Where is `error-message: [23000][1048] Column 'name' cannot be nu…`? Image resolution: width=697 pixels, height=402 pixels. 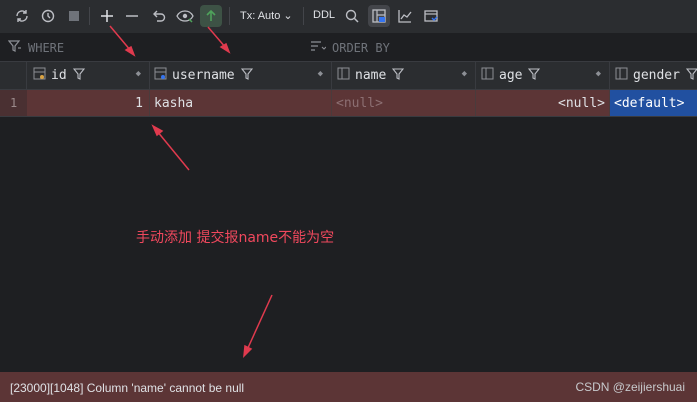 error-message: [23000][1048] Column 'name' cannot be nu… is located at coordinates (127, 388).